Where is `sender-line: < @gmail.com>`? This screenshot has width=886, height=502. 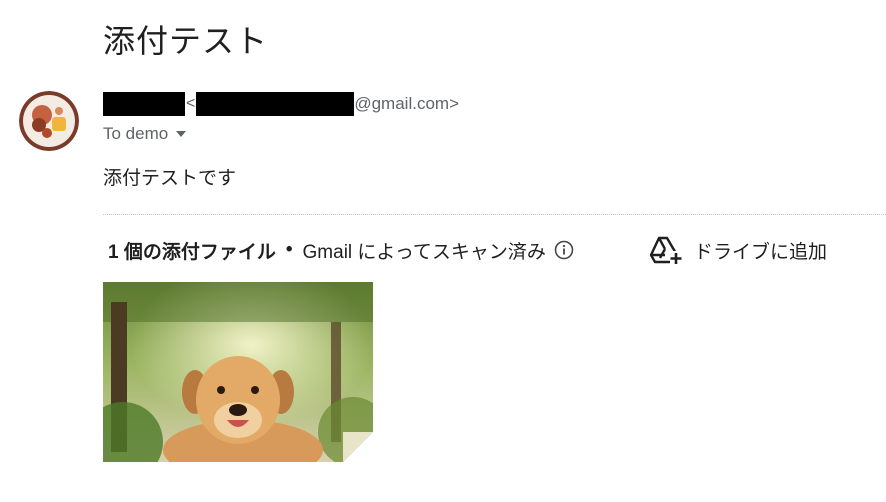
sender-line: < @gmail.com> is located at coordinates (281, 104).